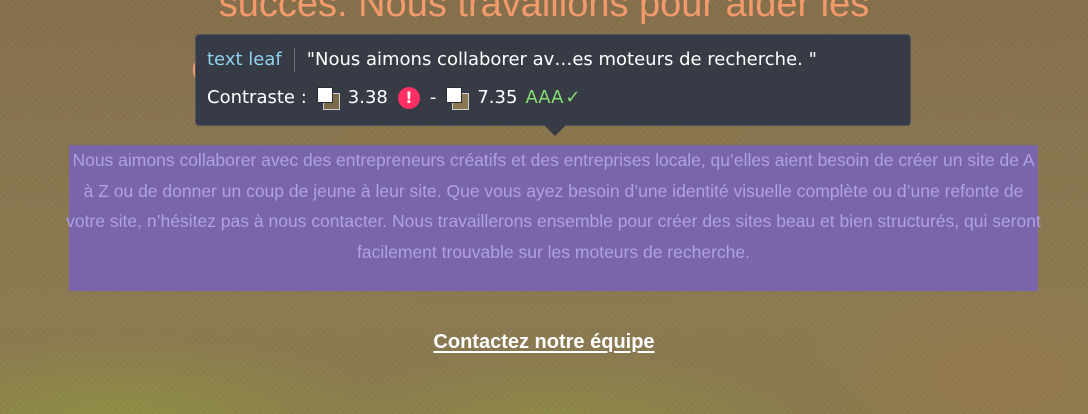 This screenshot has height=414, width=1088. I want to click on contact-team-link: Contactez notre équipe, so click(544, 342).